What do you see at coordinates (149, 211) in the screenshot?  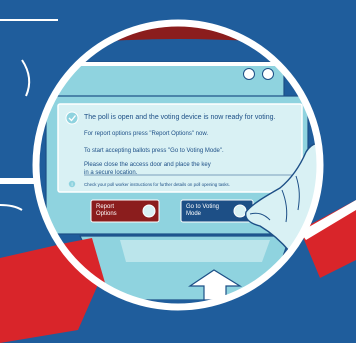 I see `report-options-toggle-icon` at bounding box center [149, 211].